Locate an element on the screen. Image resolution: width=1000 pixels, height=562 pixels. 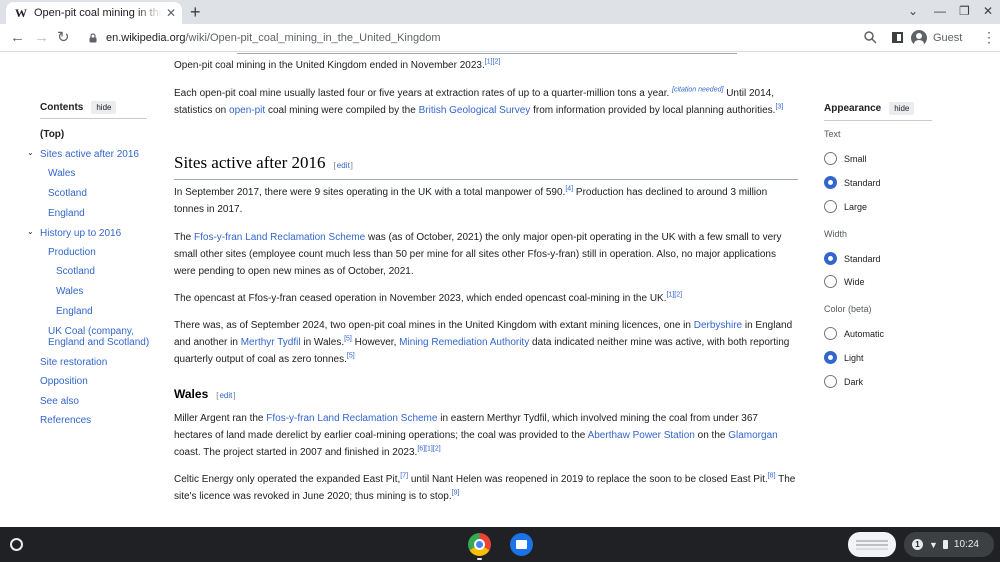
toc-item-history: History up to 2016 is located at coordinates (80, 233).